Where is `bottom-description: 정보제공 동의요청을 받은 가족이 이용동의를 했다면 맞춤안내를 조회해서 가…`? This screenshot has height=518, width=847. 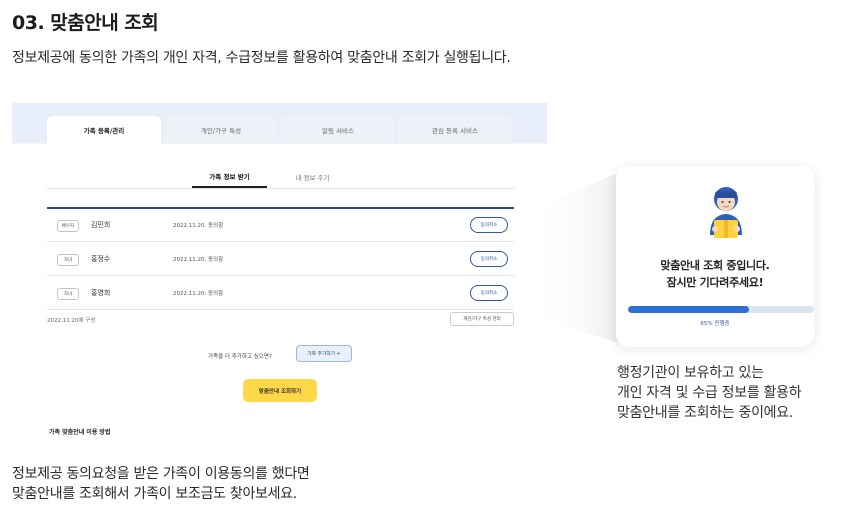
bottom-description: 정보제공 동의요청을 받은 가족이 이용동의를 했다면 맞춤안내를 조회해서 가… is located at coordinates (161, 484).